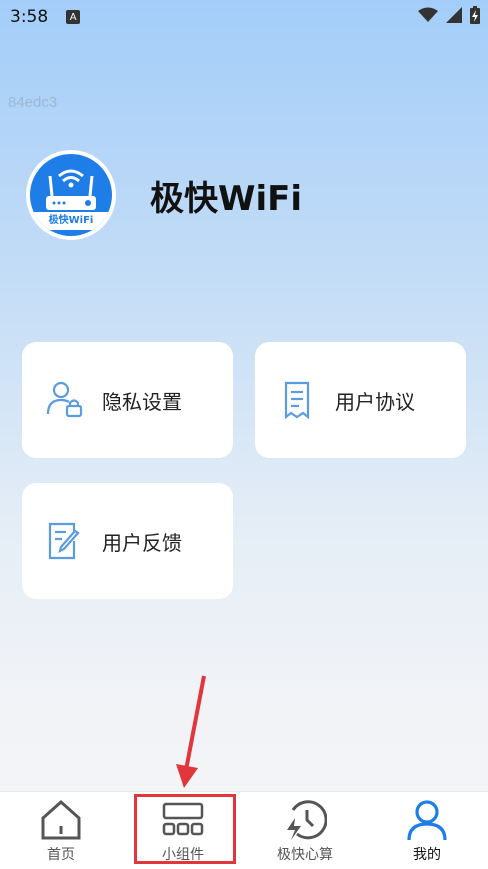 The width and height of the screenshot is (488, 869). What do you see at coordinates (29, 17) in the screenshot?
I see `status-time: 3:58` at bounding box center [29, 17].